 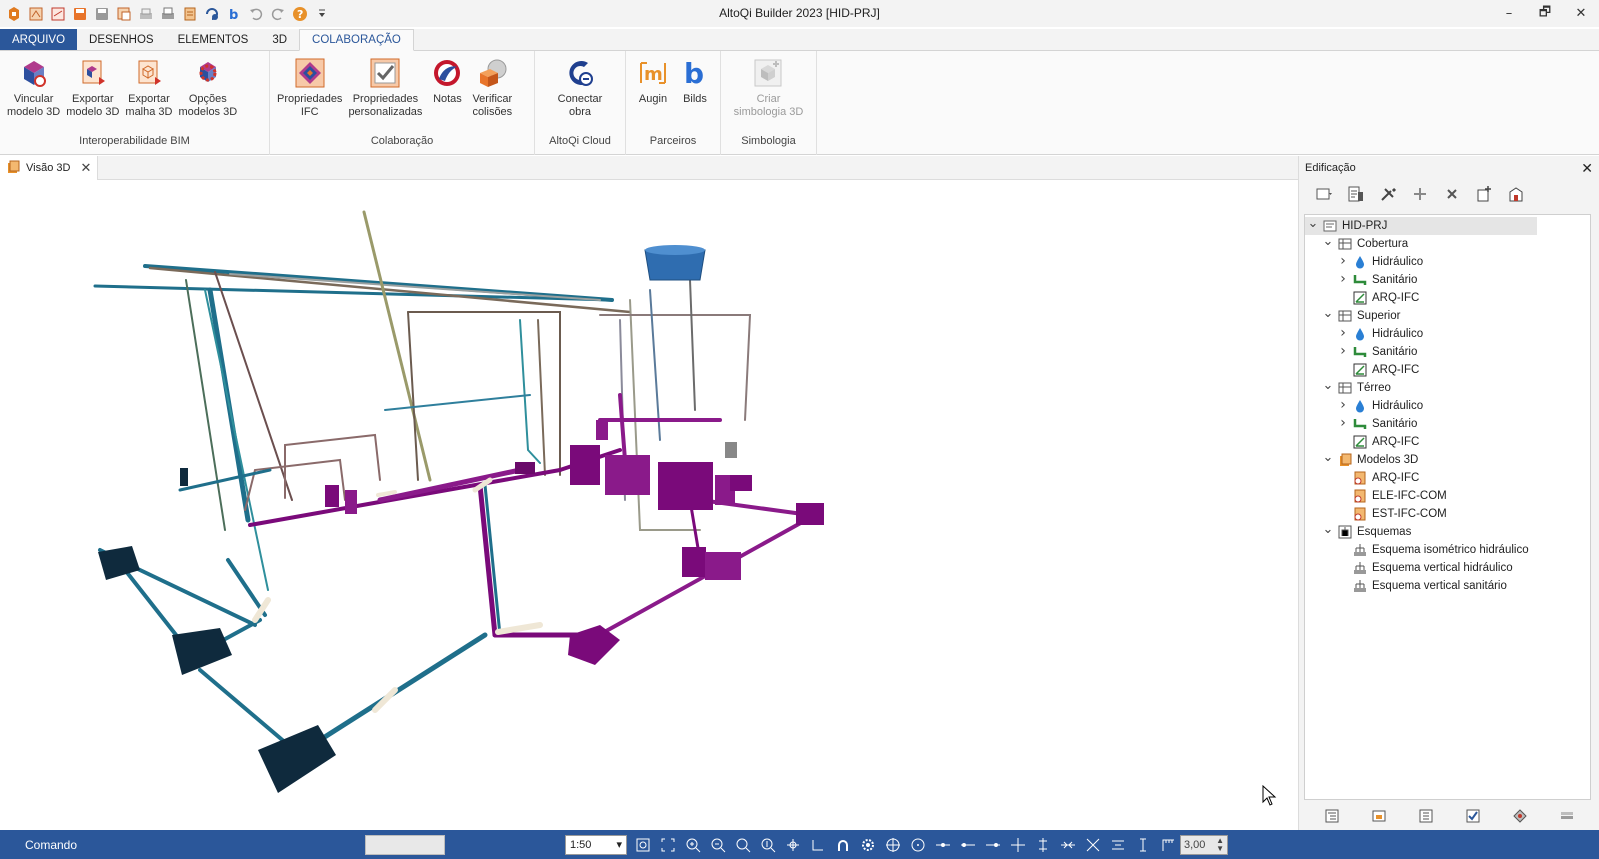 I want to click on tree-item: ⌄ Superior, so click(x=1447, y=314).